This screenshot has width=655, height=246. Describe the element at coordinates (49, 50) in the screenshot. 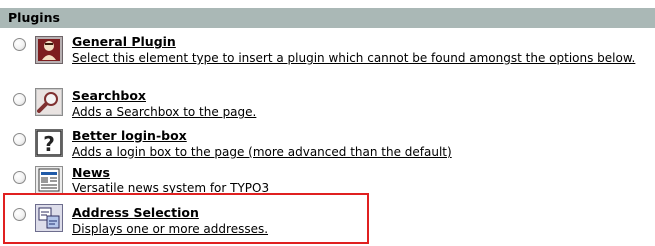

I see `general-plugin-icon` at that location.